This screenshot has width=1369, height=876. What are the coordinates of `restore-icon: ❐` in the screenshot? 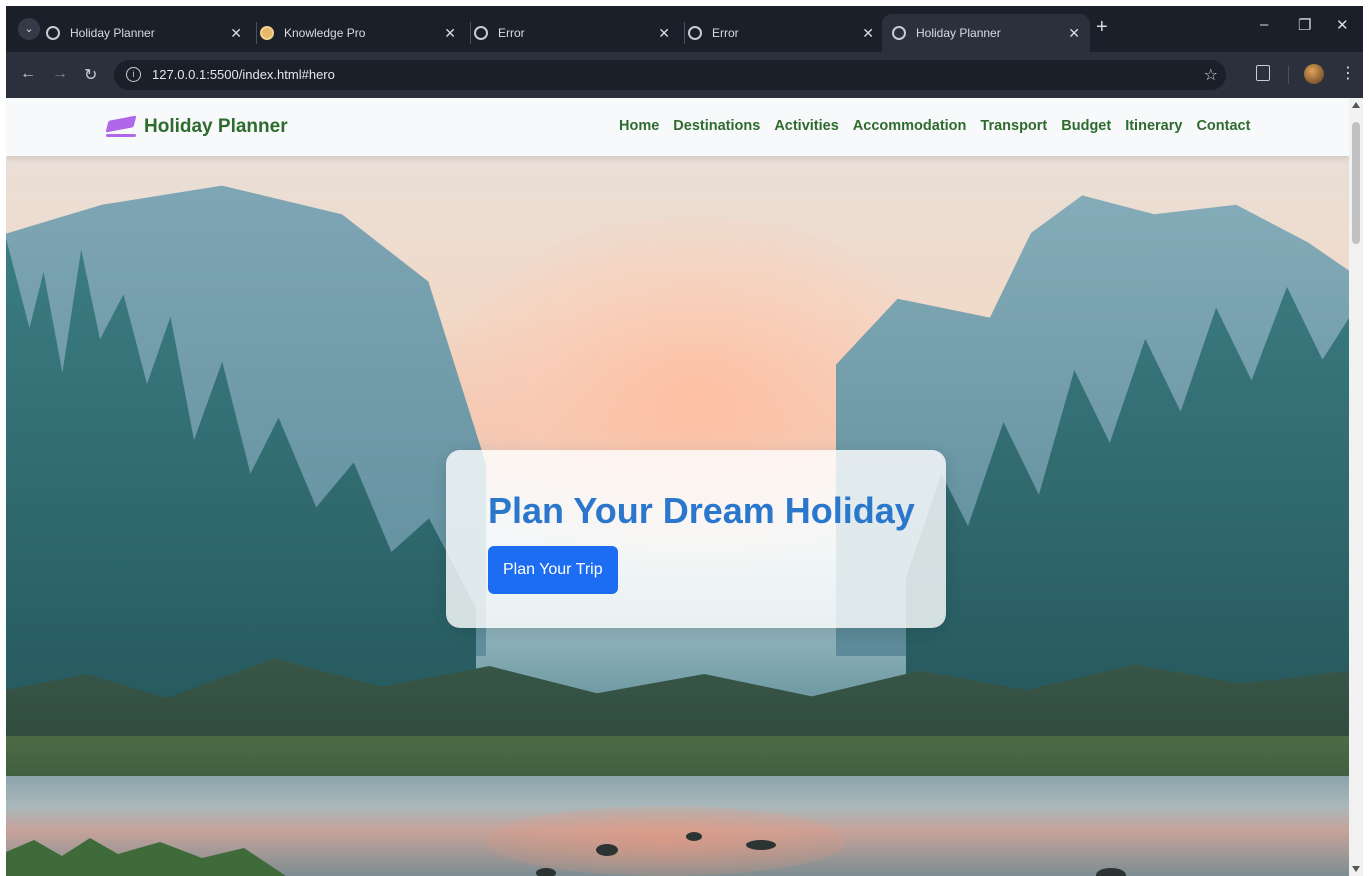 It's located at (1304, 25).